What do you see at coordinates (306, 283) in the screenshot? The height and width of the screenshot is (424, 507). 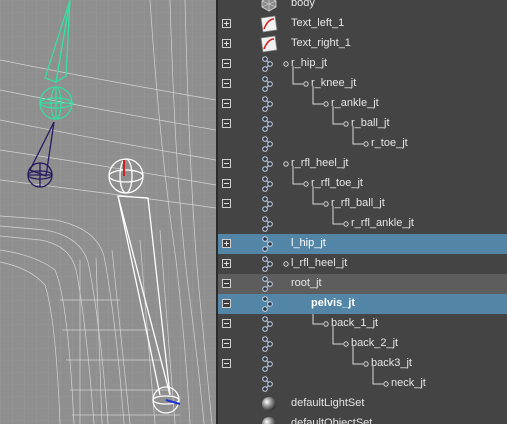 I see `outliner-row-label: root_jt` at bounding box center [306, 283].